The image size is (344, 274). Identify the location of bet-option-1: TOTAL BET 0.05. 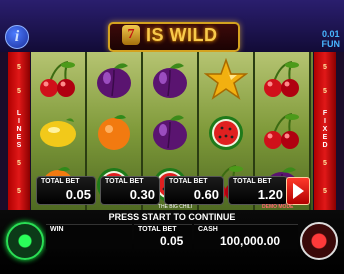
(66, 190).